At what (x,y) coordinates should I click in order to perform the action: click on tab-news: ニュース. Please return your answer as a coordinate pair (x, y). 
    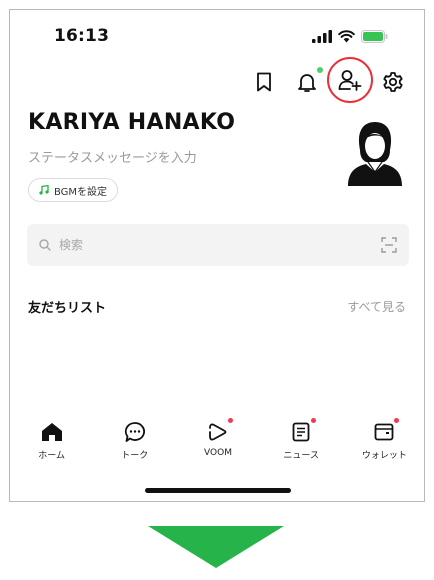
    Looking at the image, I should click on (301, 442).